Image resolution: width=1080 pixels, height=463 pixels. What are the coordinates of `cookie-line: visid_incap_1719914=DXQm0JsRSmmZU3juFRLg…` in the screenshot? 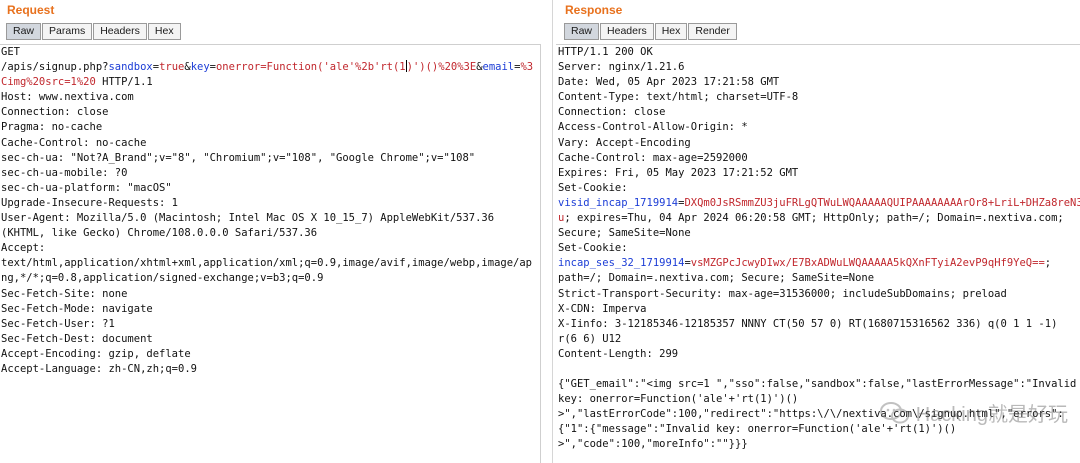 It's located at (819, 203).